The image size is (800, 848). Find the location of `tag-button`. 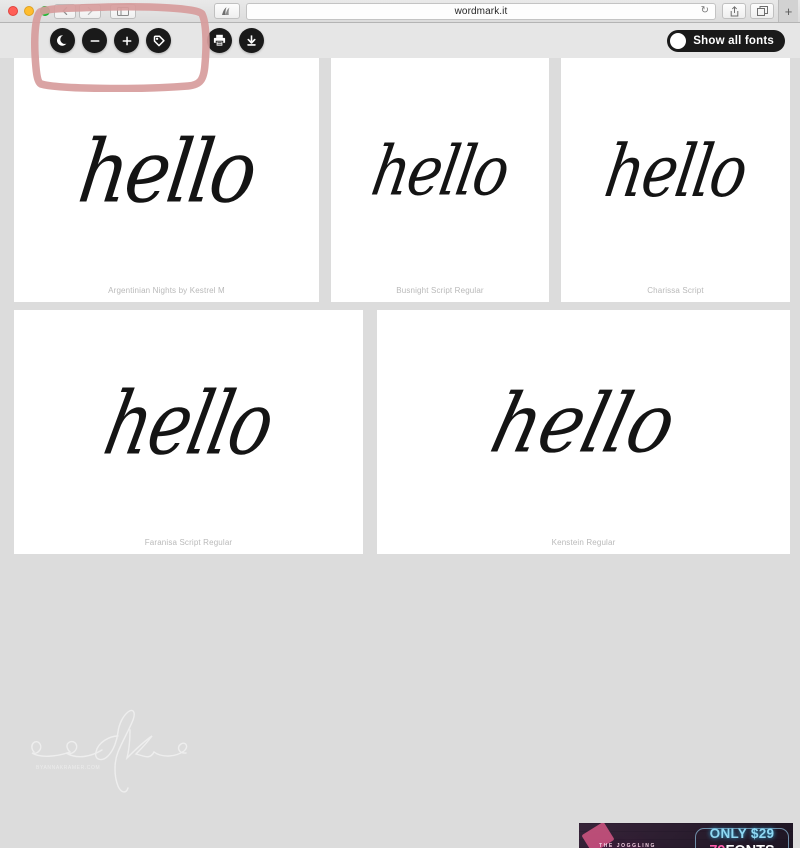

tag-button is located at coordinates (158, 40).